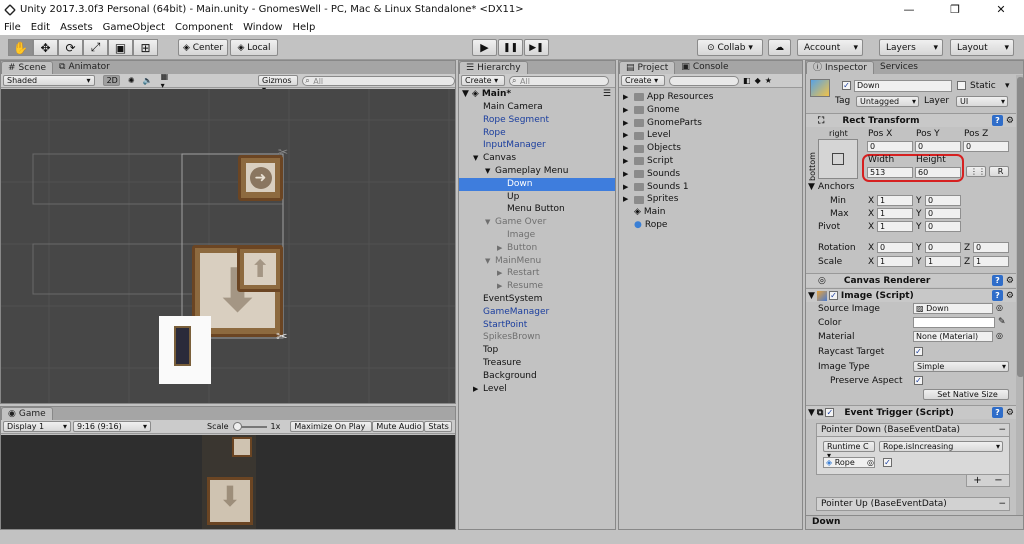 This screenshot has height=544, width=1024. What do you see at coordinates (438, 426) in the screenshot?
I see `stats-toggle: Stats` at bounding box center [438, 426].